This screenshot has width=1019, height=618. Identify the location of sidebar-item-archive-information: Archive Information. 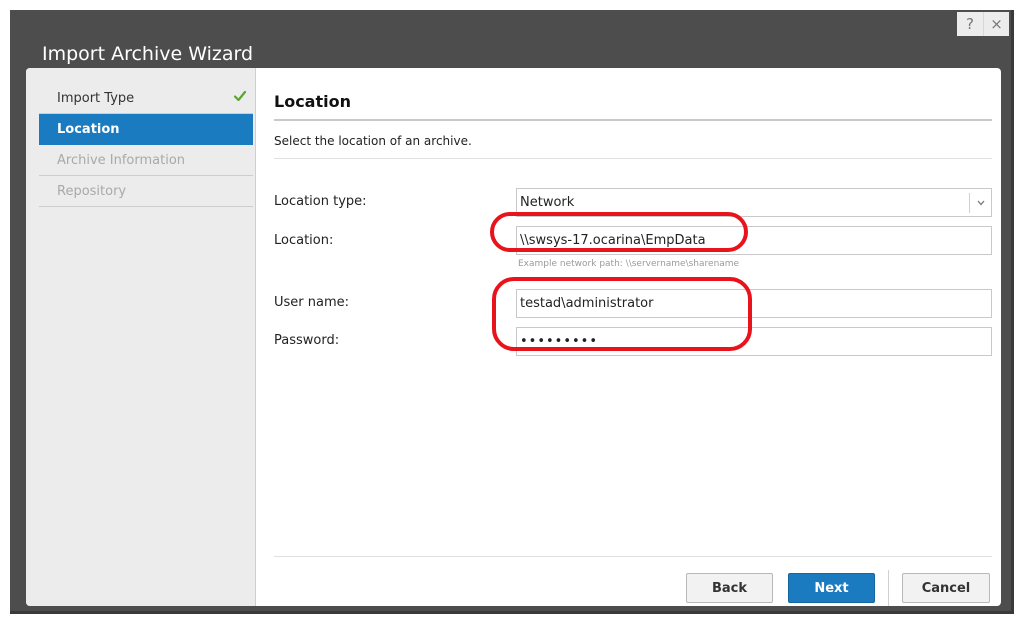
(146, 160).